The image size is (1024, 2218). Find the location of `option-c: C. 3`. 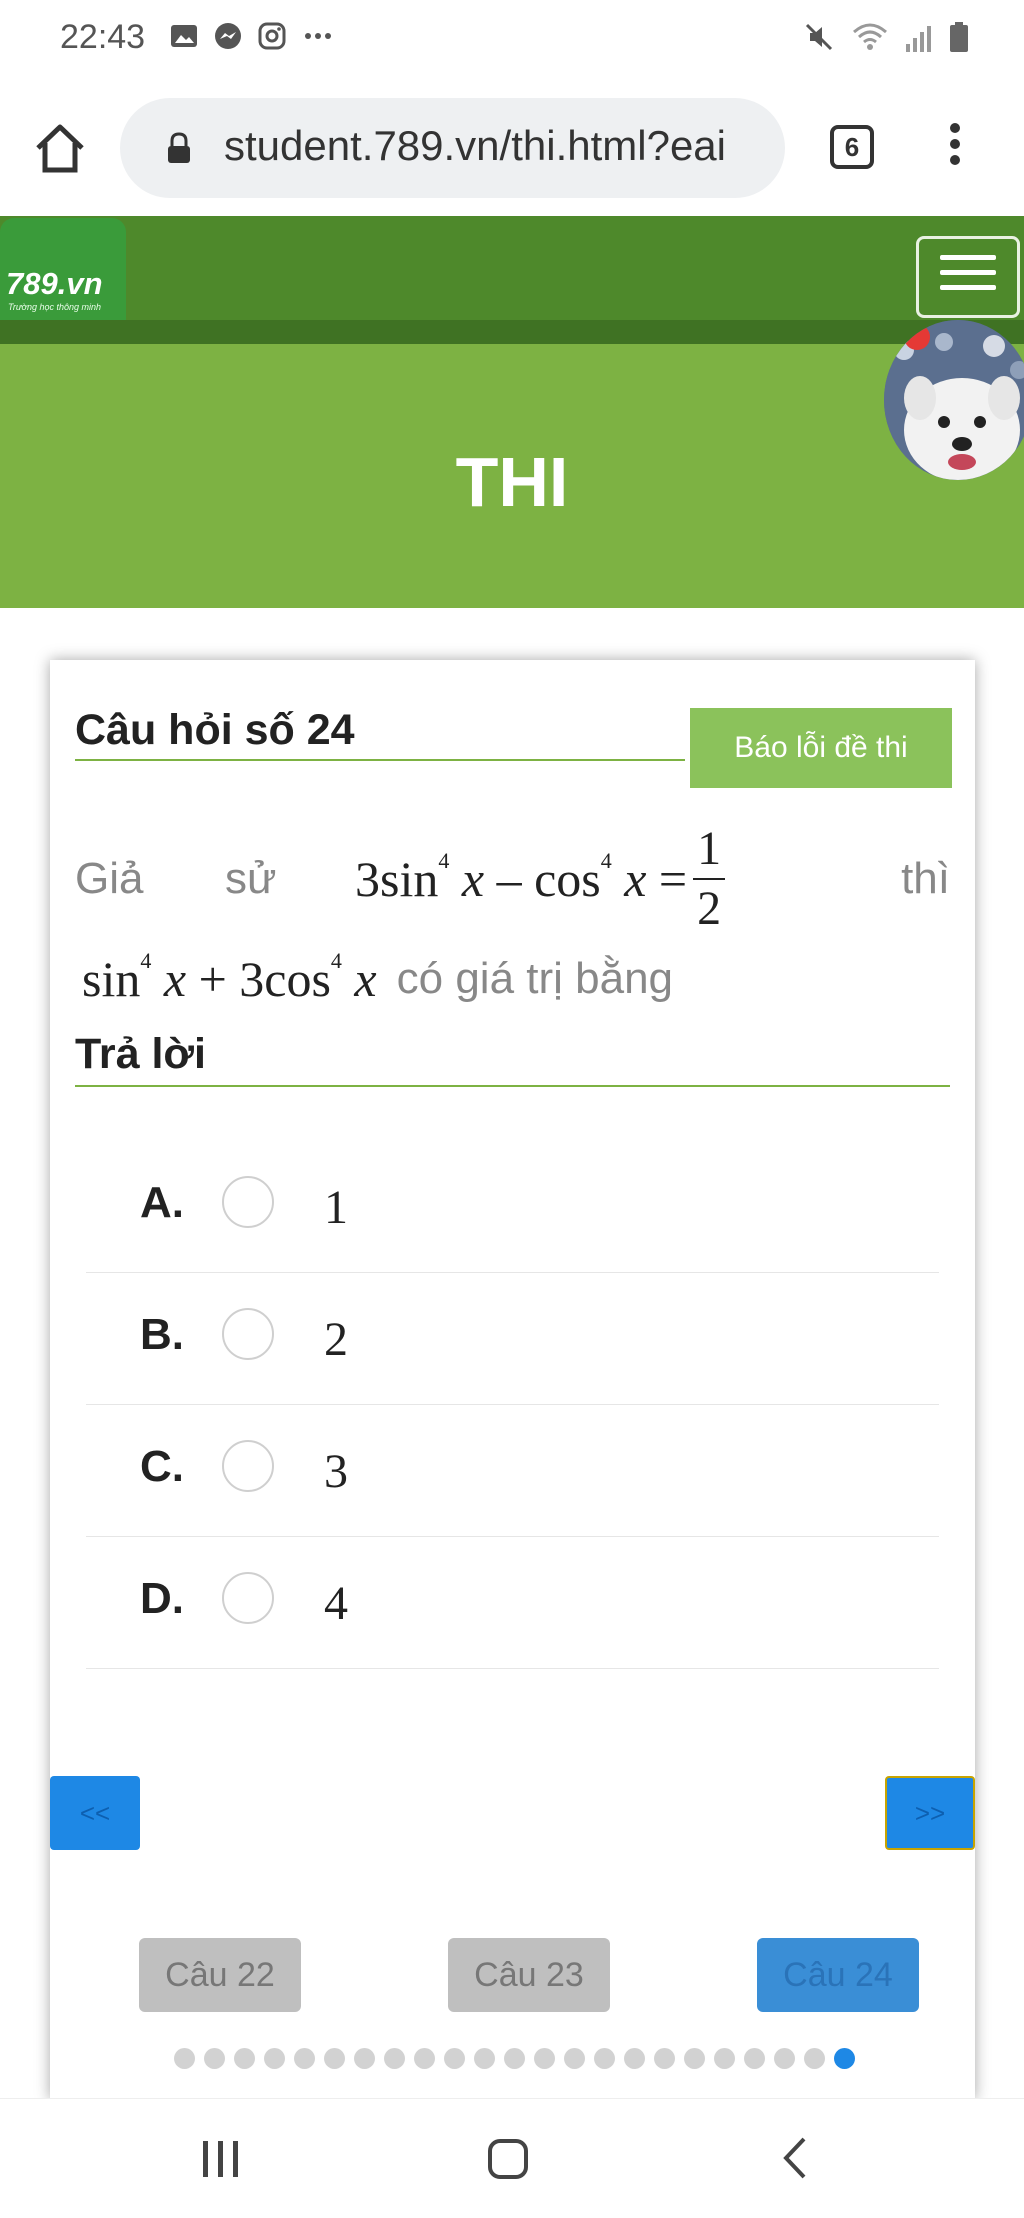

option-c: C. 3 is located at coordinates (512, 1470).